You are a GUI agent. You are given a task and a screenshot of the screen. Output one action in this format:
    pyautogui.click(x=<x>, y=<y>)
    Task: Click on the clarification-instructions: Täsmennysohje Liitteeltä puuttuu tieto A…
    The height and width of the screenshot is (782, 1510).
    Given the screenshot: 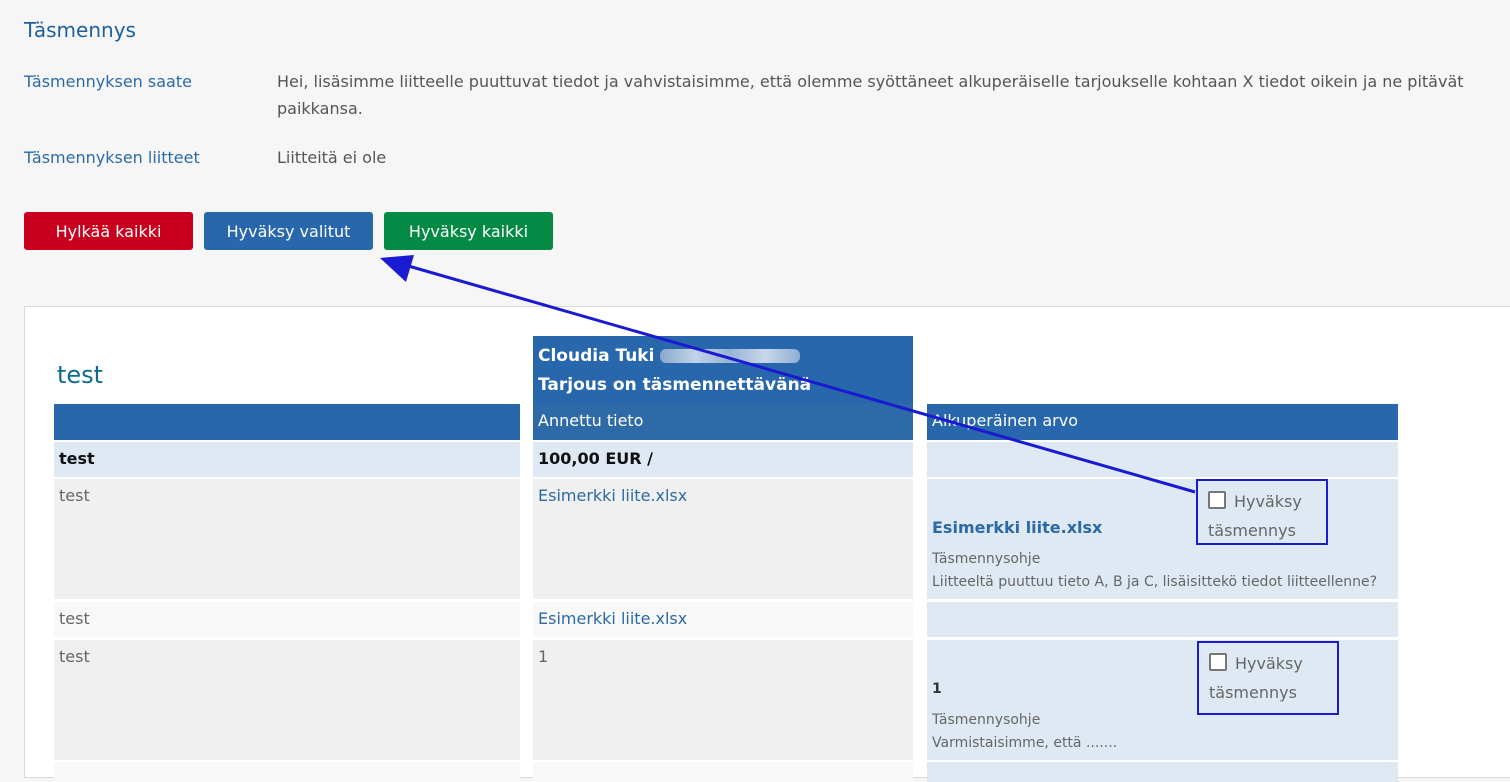 What is the action you would take?
    pyautogui.click(x=1154, y=571)
    